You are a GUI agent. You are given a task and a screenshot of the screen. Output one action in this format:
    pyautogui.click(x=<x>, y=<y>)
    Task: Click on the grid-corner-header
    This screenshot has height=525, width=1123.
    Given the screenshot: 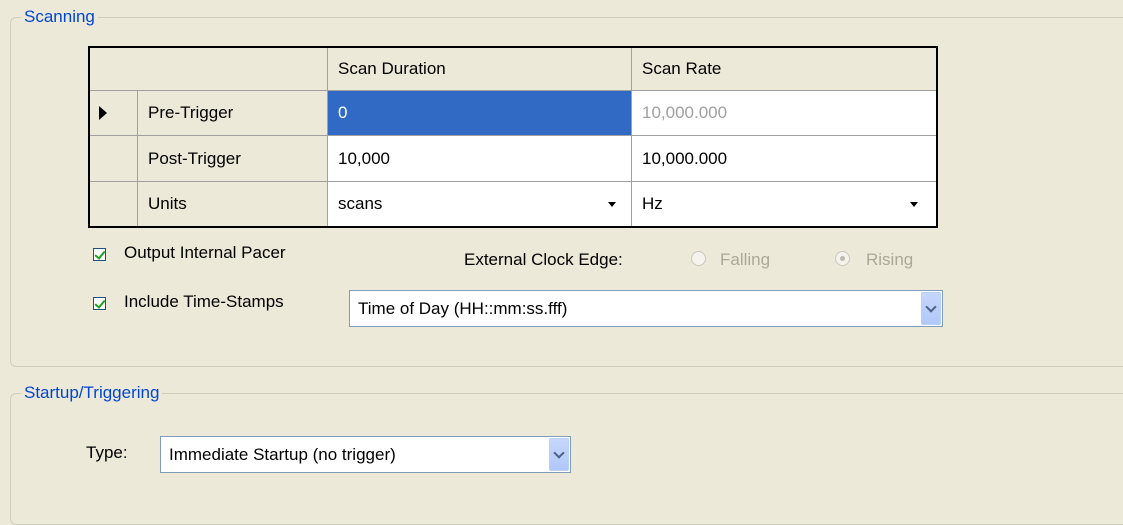 What is the action you would take?
    pyautogui.click(x=209, y=69)
    